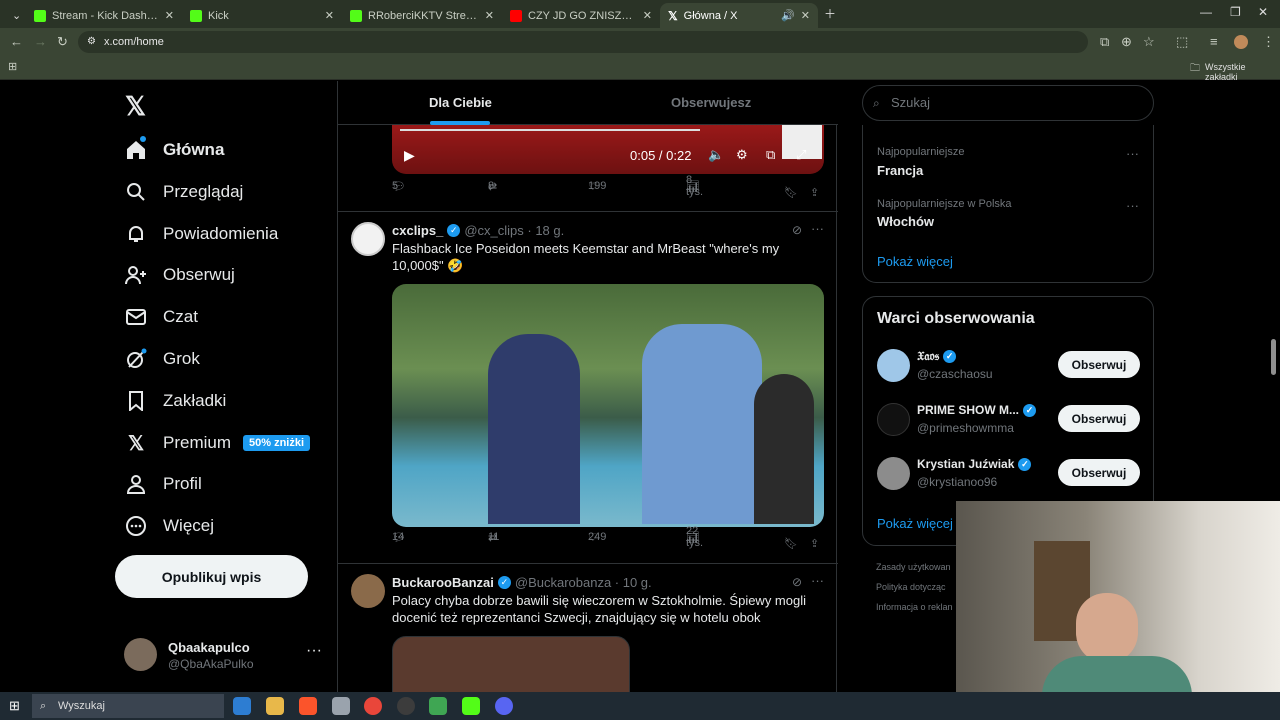  I want to click on address-bar-row: ← → ↻ ⚙ x.com/home ⧉ ⊕ ☆ ⬚ ≡ ⋮, so click(640, 42).